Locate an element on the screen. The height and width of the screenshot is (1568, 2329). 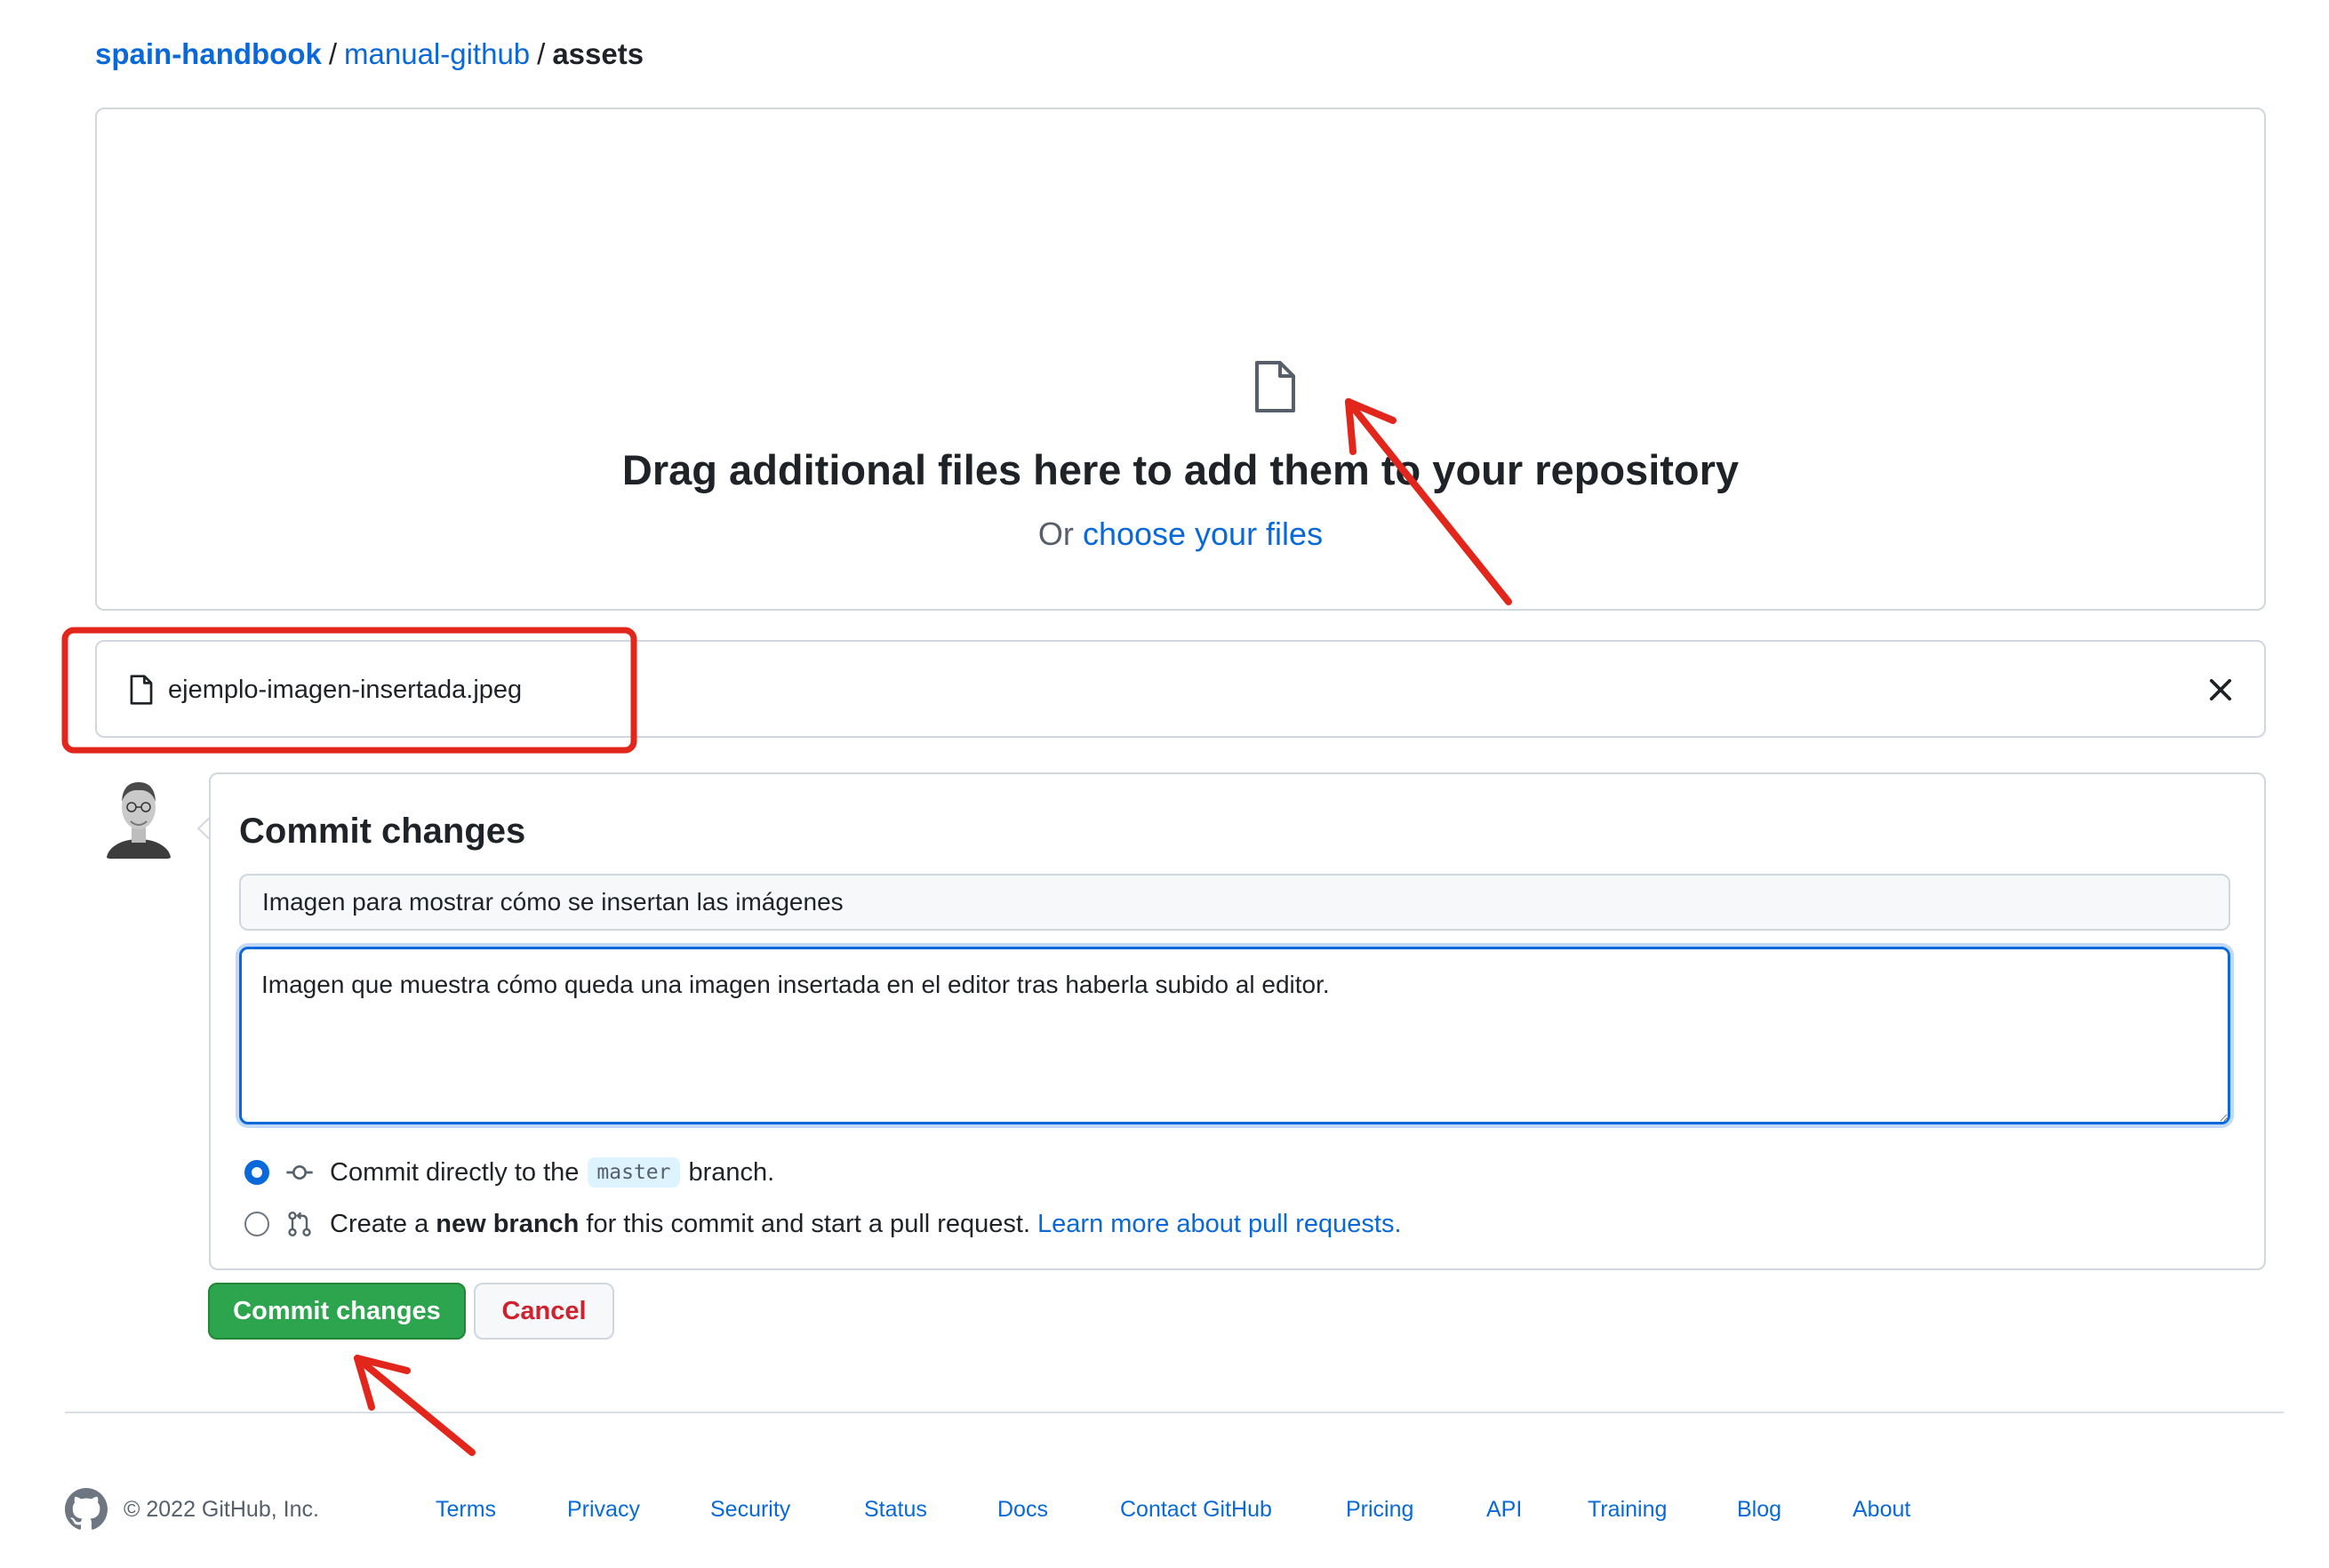
drop-zone-or-text: Or is located at coordinates (1055, 534).